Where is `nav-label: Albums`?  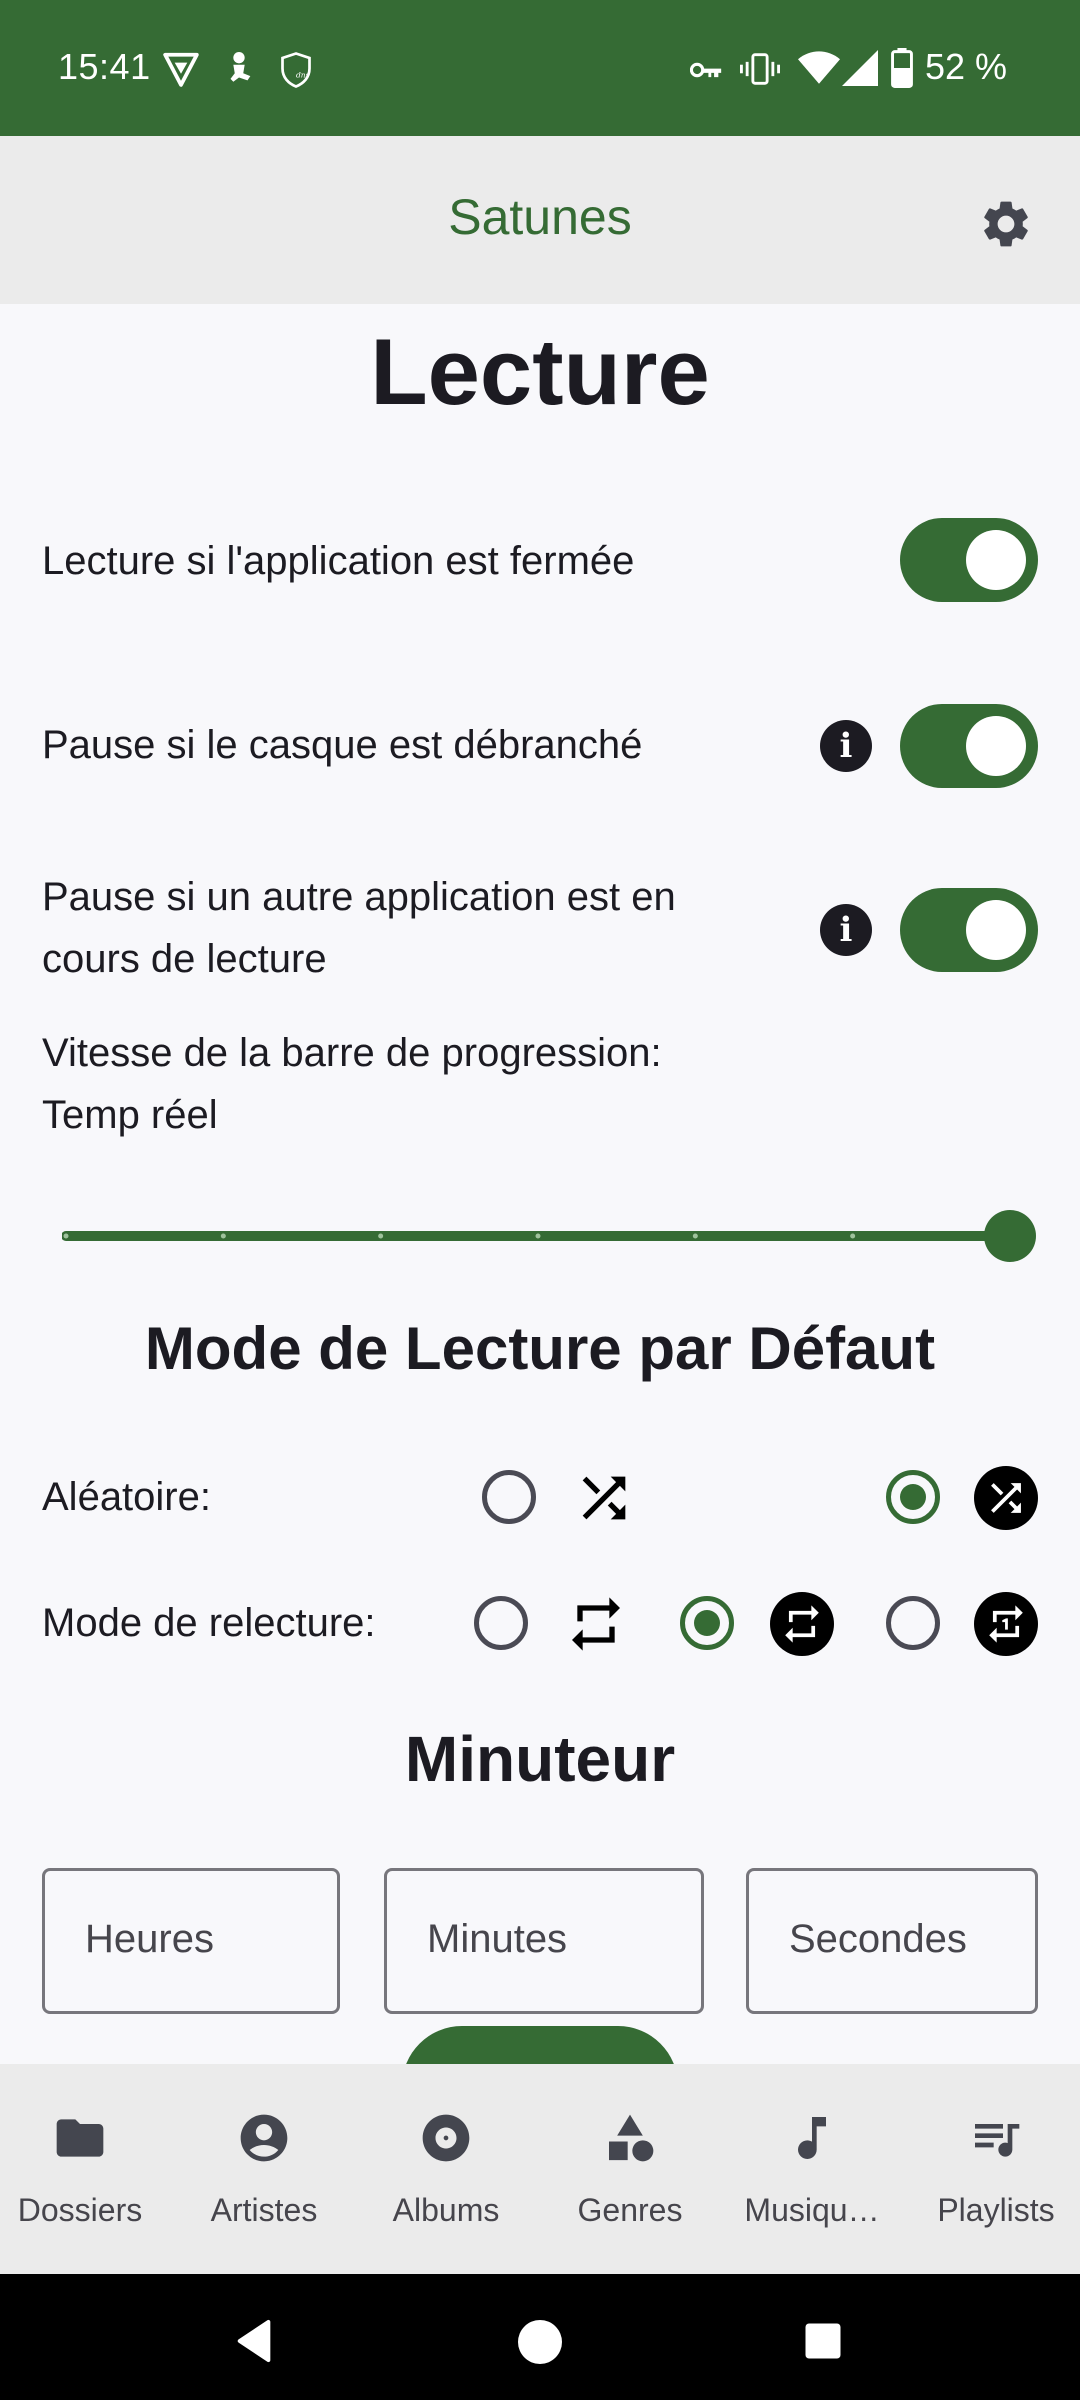 nav-label: Albums is located at coordinates (446, 2210).